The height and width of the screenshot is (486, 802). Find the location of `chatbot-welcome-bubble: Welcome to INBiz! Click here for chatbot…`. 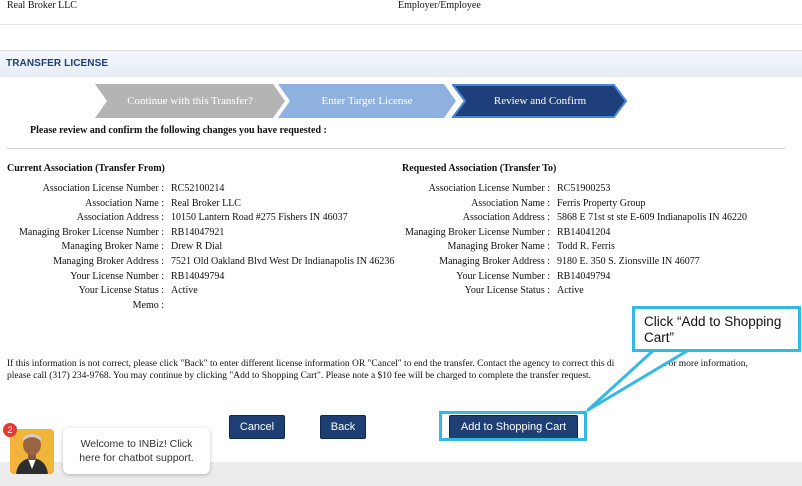

chatbot-welcome-bubble: Welcome to INBiz! Click here for chatbot… is located at coordinates (136, 451).